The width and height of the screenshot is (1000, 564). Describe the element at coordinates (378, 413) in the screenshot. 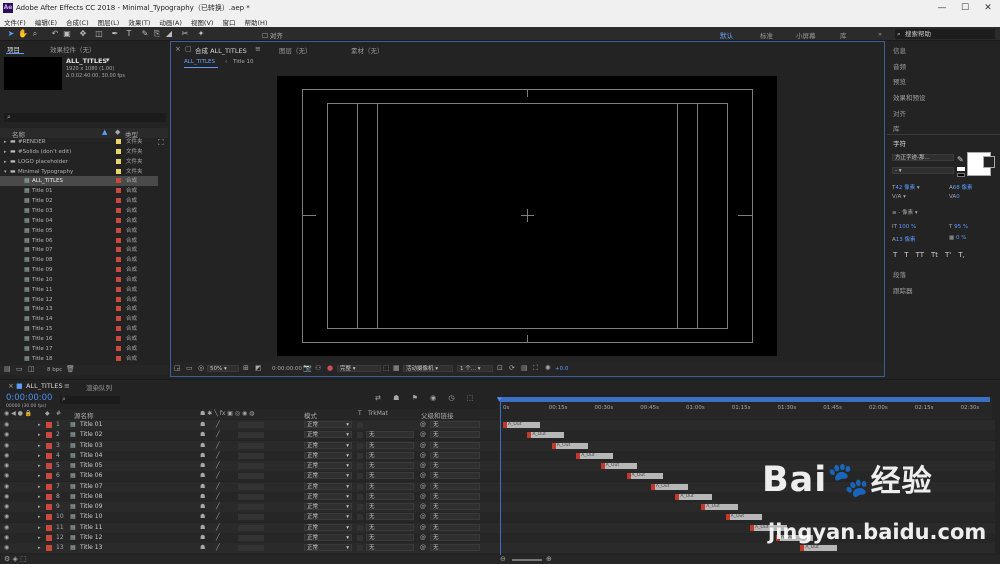

I see `col-trkmat: TrkMat` at that location.